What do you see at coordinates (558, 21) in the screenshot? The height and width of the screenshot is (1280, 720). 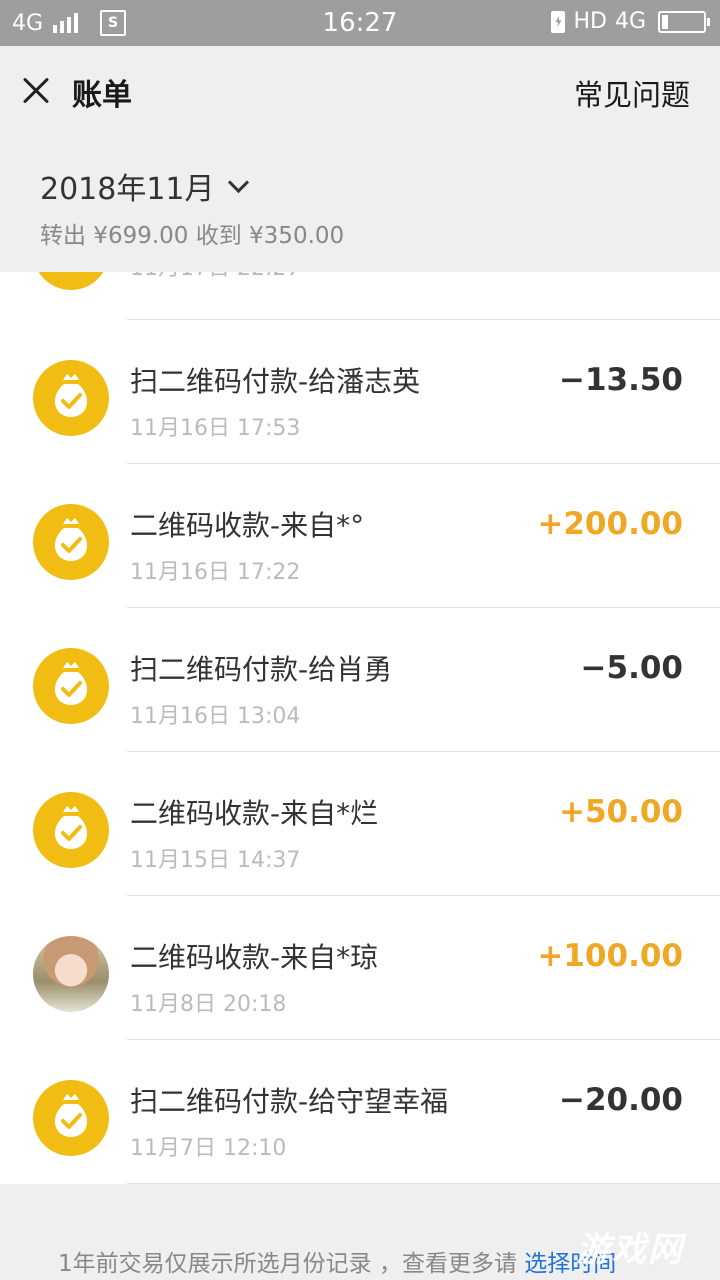 I see `charging-icon` at bounding box center [558, 21].